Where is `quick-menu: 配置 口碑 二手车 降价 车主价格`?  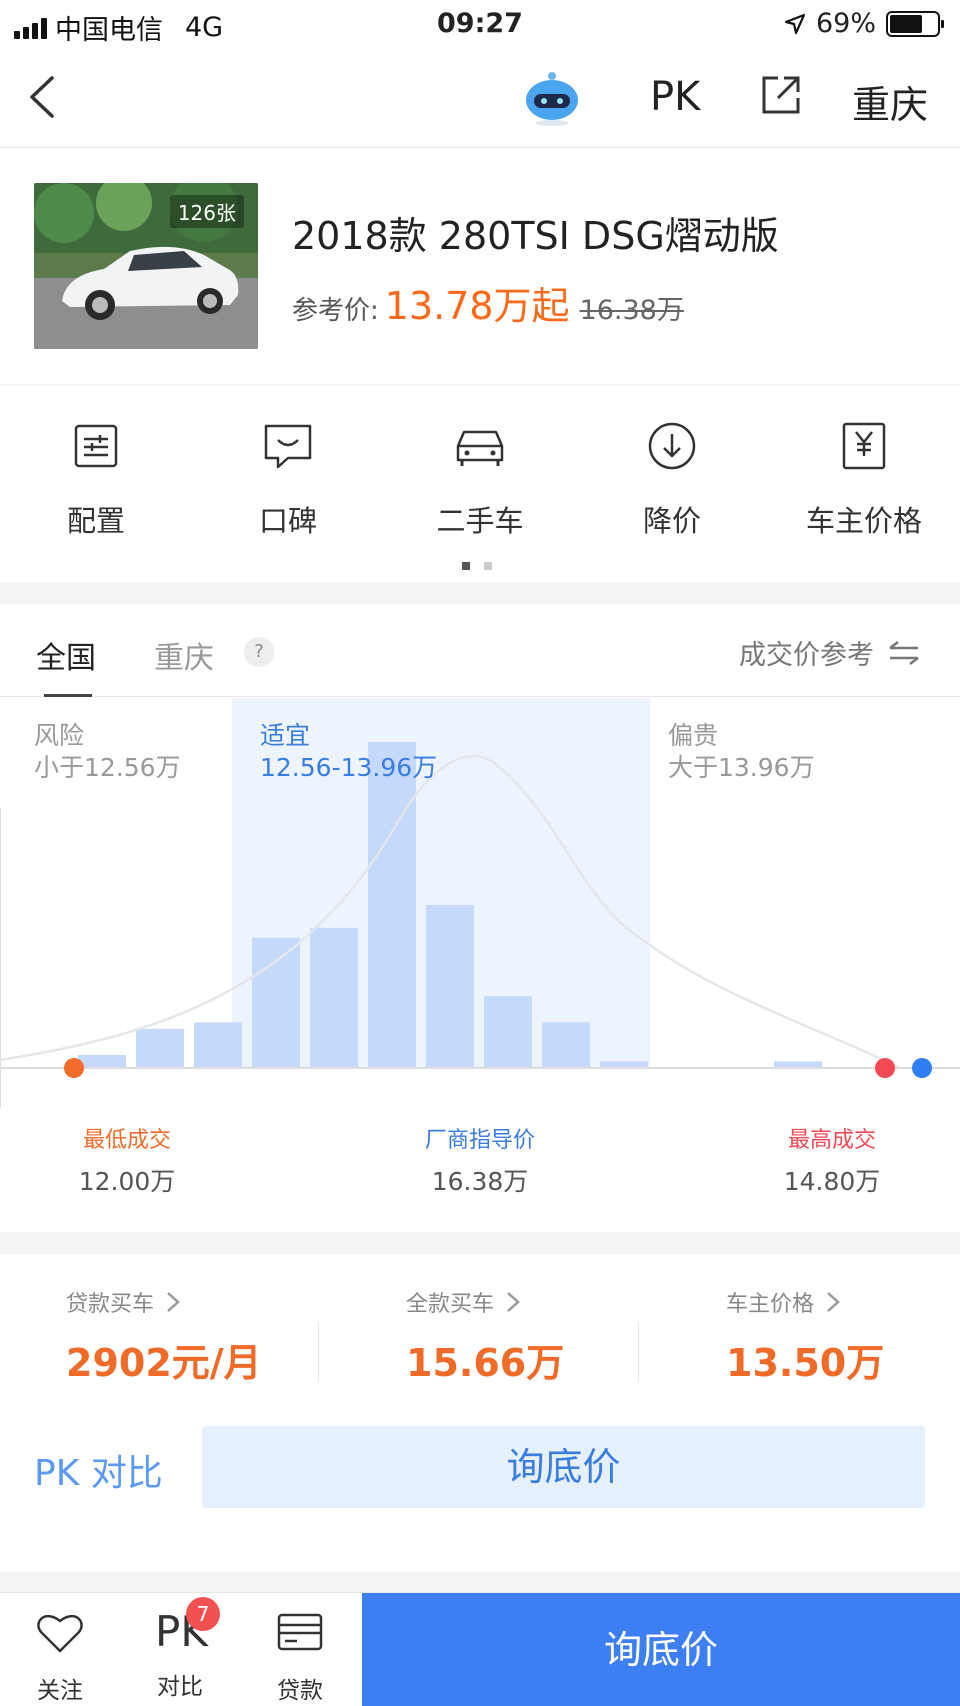
quick-menu: 配置 口碑 二手车 降价 车主价格 is located at coordinates (480, 483).